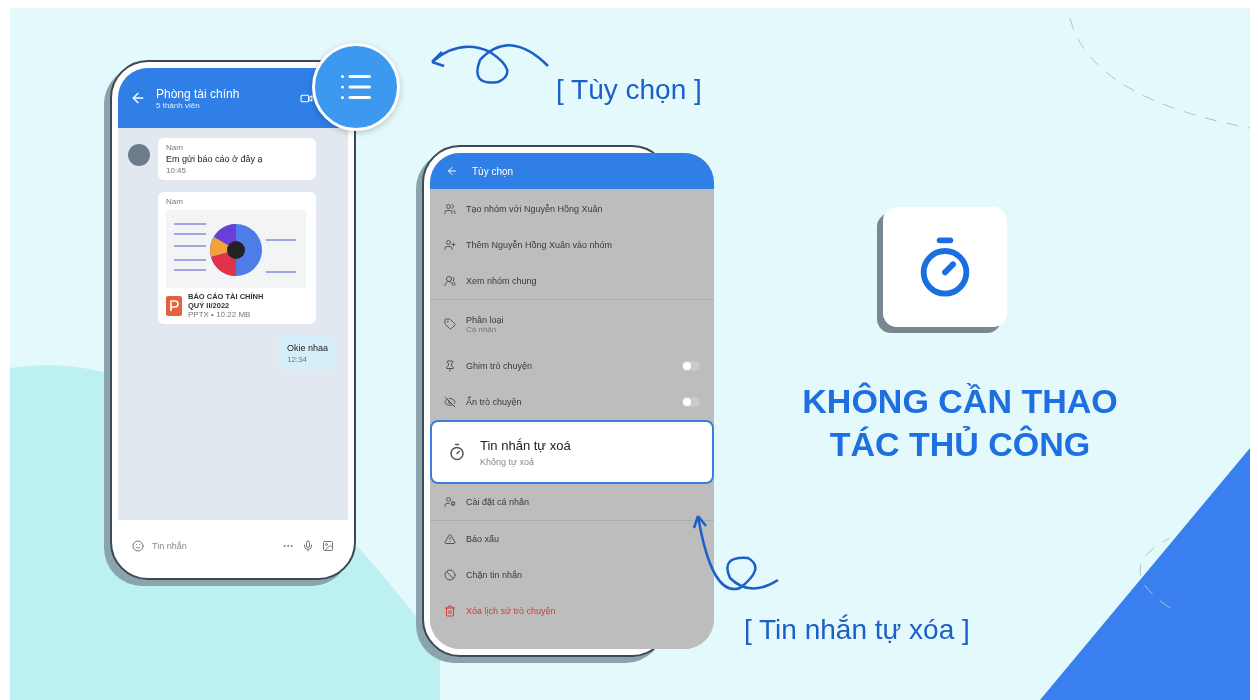 This screenshot has width=1258, height=700. What do you see at coordinates (572, 209) in the screenshot?
I see `menu-item: Tạo nhóm với Nguyễn Hồng Xuân` at bounding box center [572, 209].